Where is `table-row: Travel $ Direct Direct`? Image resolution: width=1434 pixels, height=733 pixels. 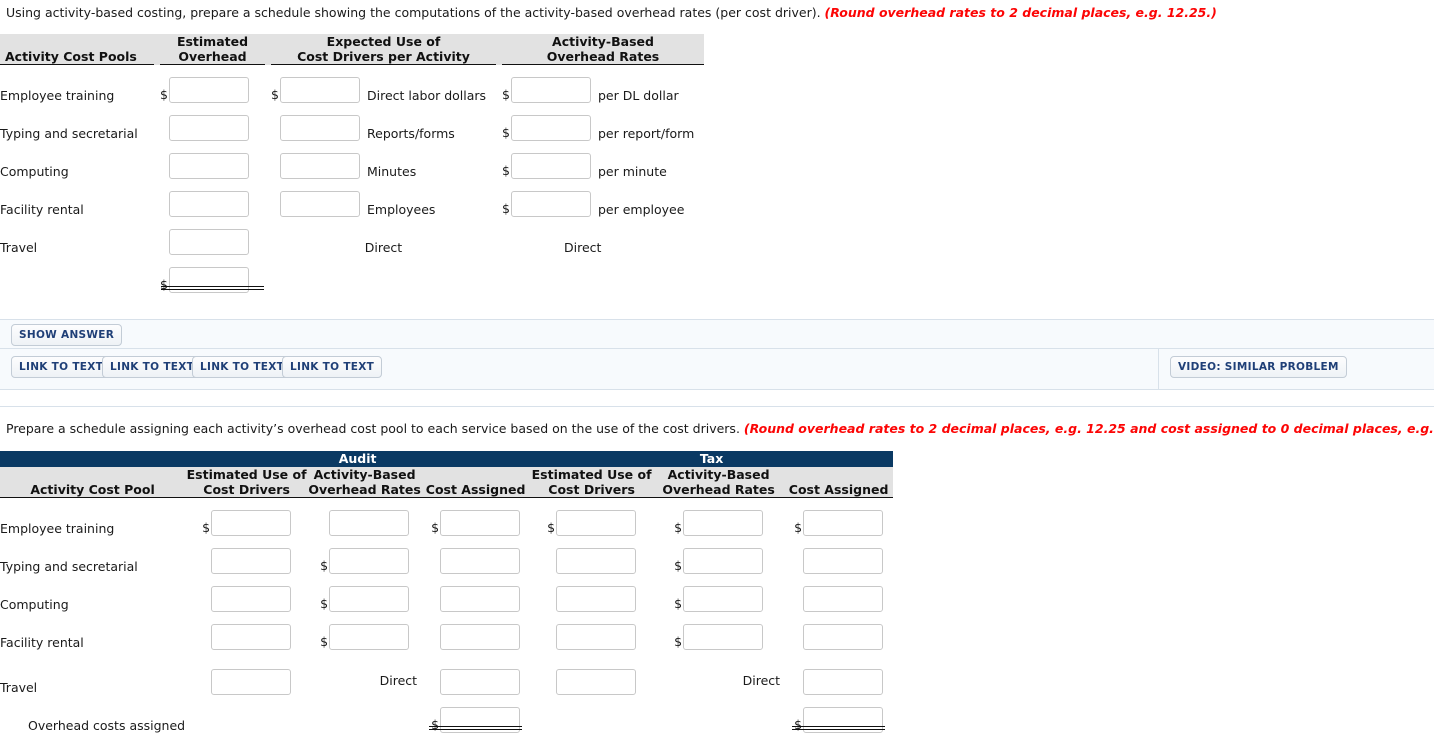 table-row: Travel $ Direct Direct is located at coordinates (352, 236).